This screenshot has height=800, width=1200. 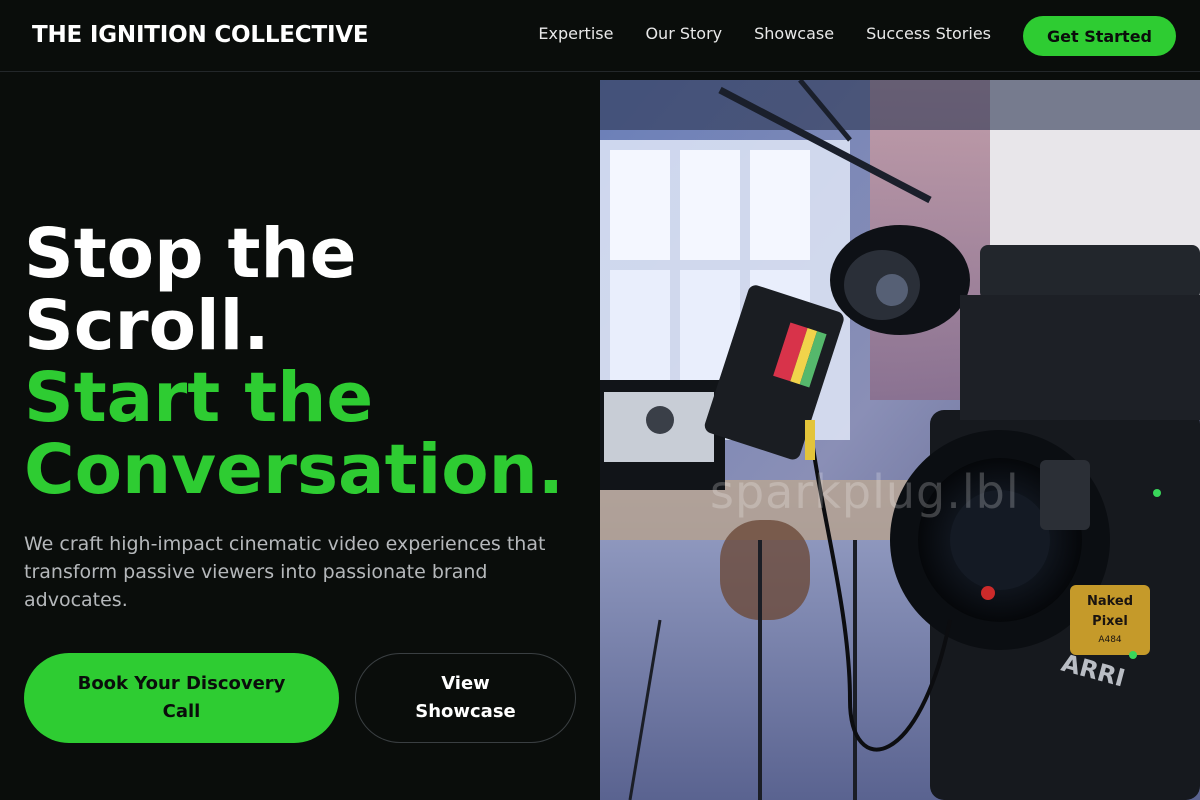 I want to click on camera-badge-line3: A484, so click(x=1110, y=640).